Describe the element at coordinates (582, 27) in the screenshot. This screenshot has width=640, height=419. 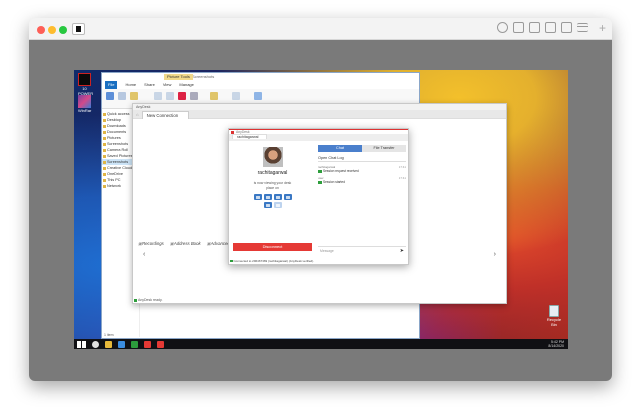
I see `menu-icon` at that location.